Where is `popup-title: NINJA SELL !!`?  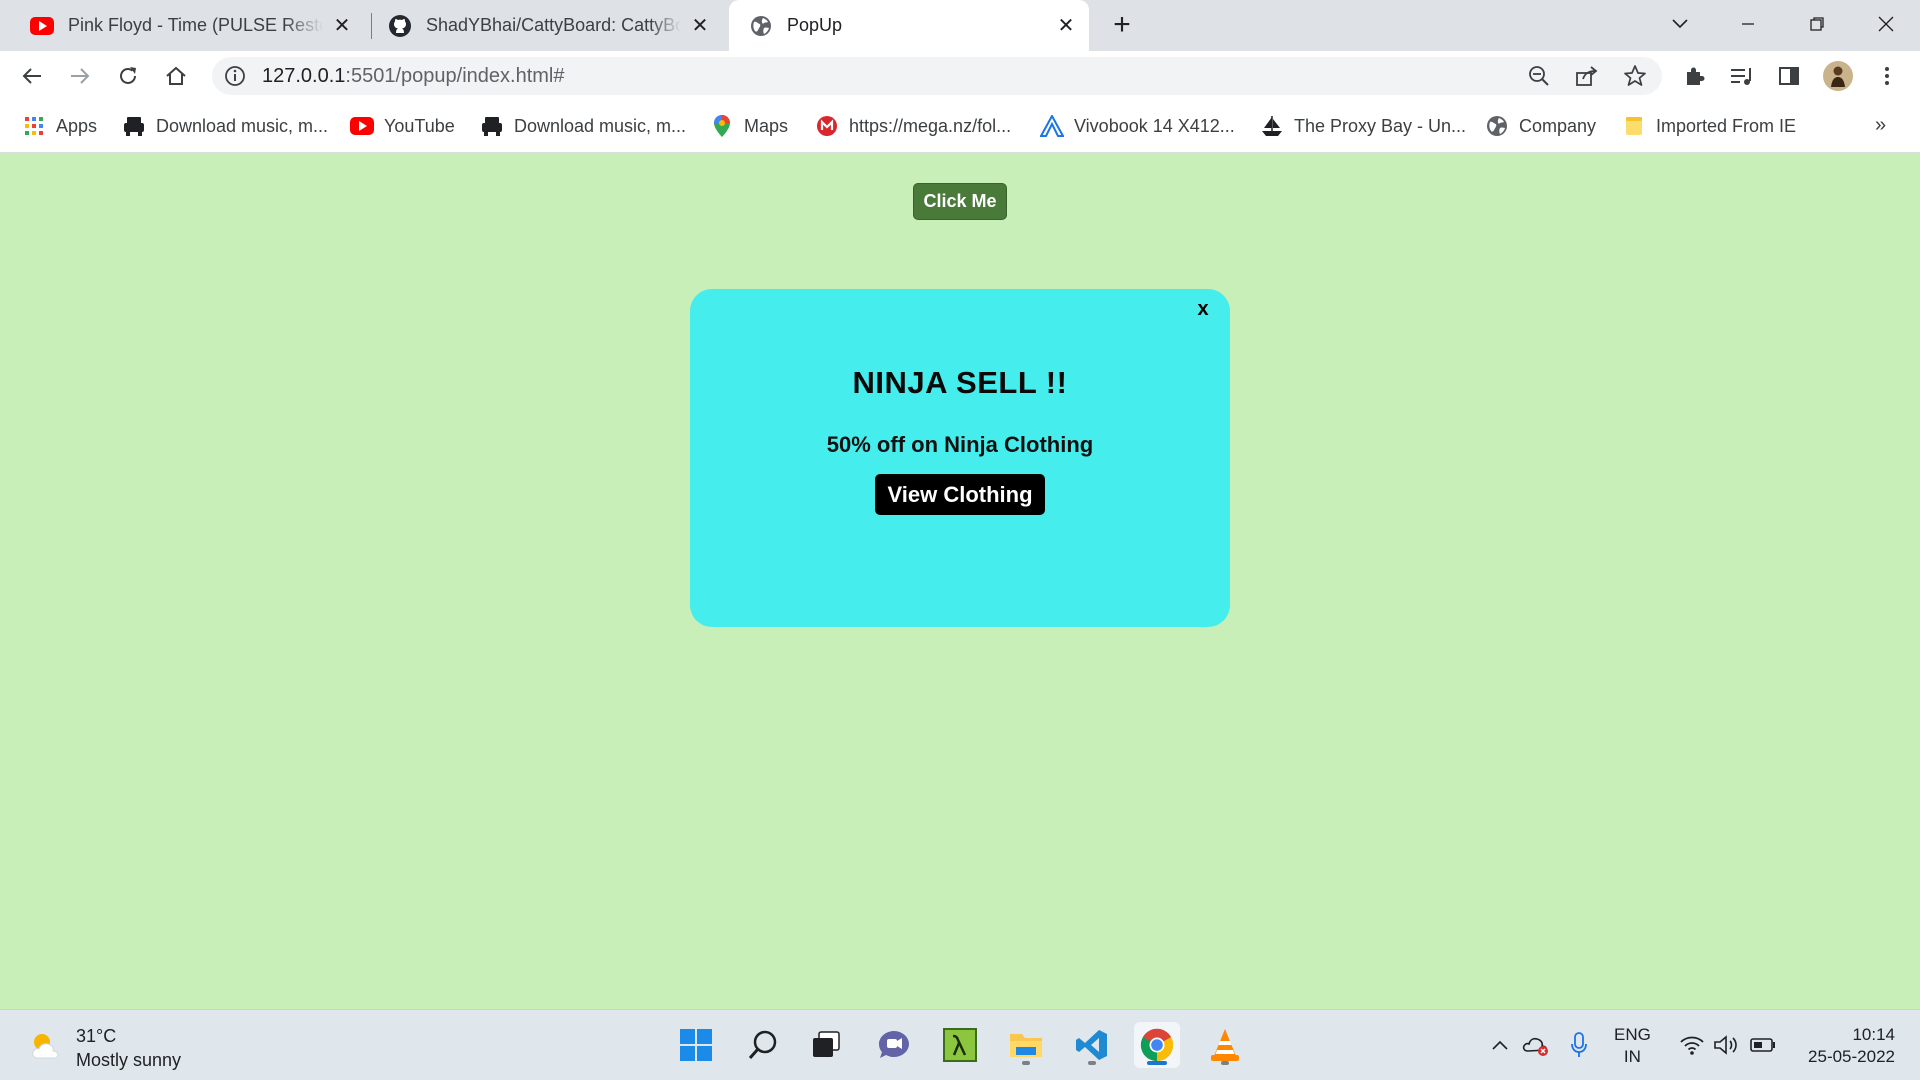 popup-title: NINJA SELL !! is located at coordinates (960, 382).